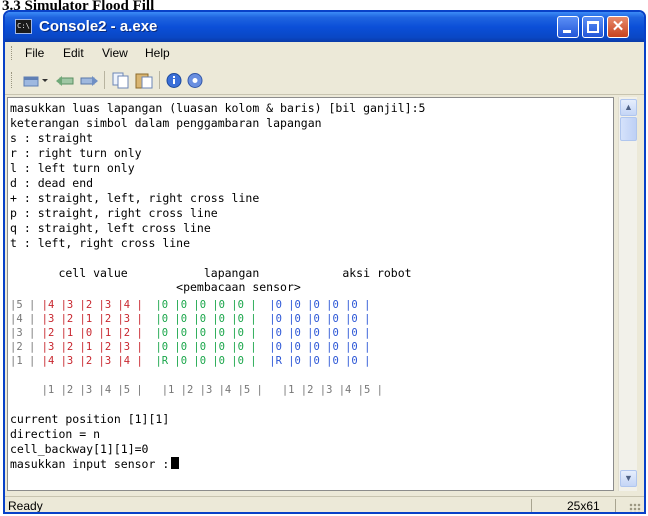 Image resolution: width=648 pixels, height=516 pixels. Describe the element at coordinates (23, 361) in the screenshot. I see `grid-row-index: |1 |` at that location.